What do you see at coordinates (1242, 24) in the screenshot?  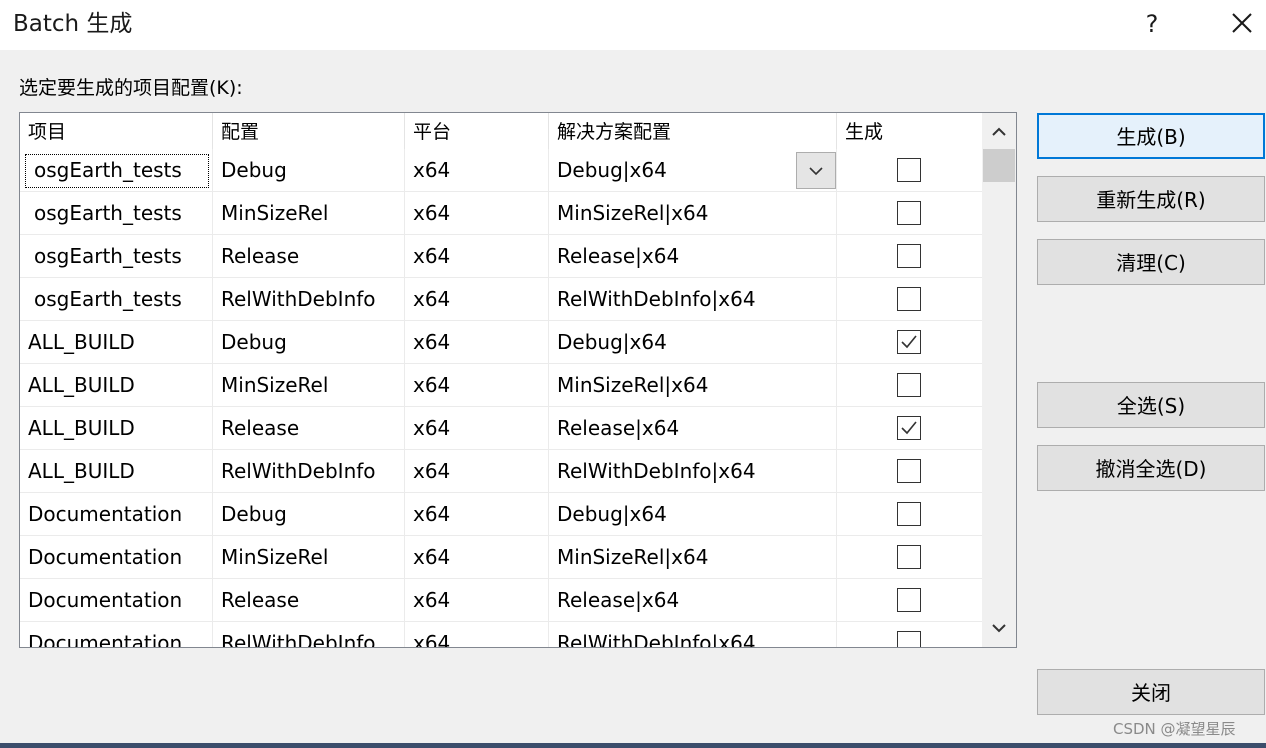 I see `close-icon` at bounding box center [1242, 24].